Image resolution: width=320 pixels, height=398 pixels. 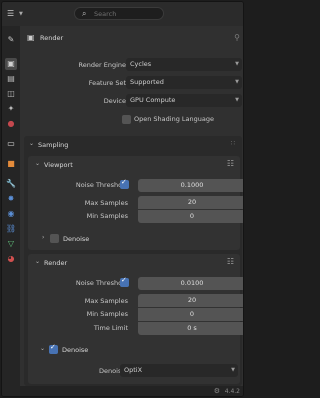 I want to click on render-time-limit-label: Time Limit, so click(x=110, y=328).